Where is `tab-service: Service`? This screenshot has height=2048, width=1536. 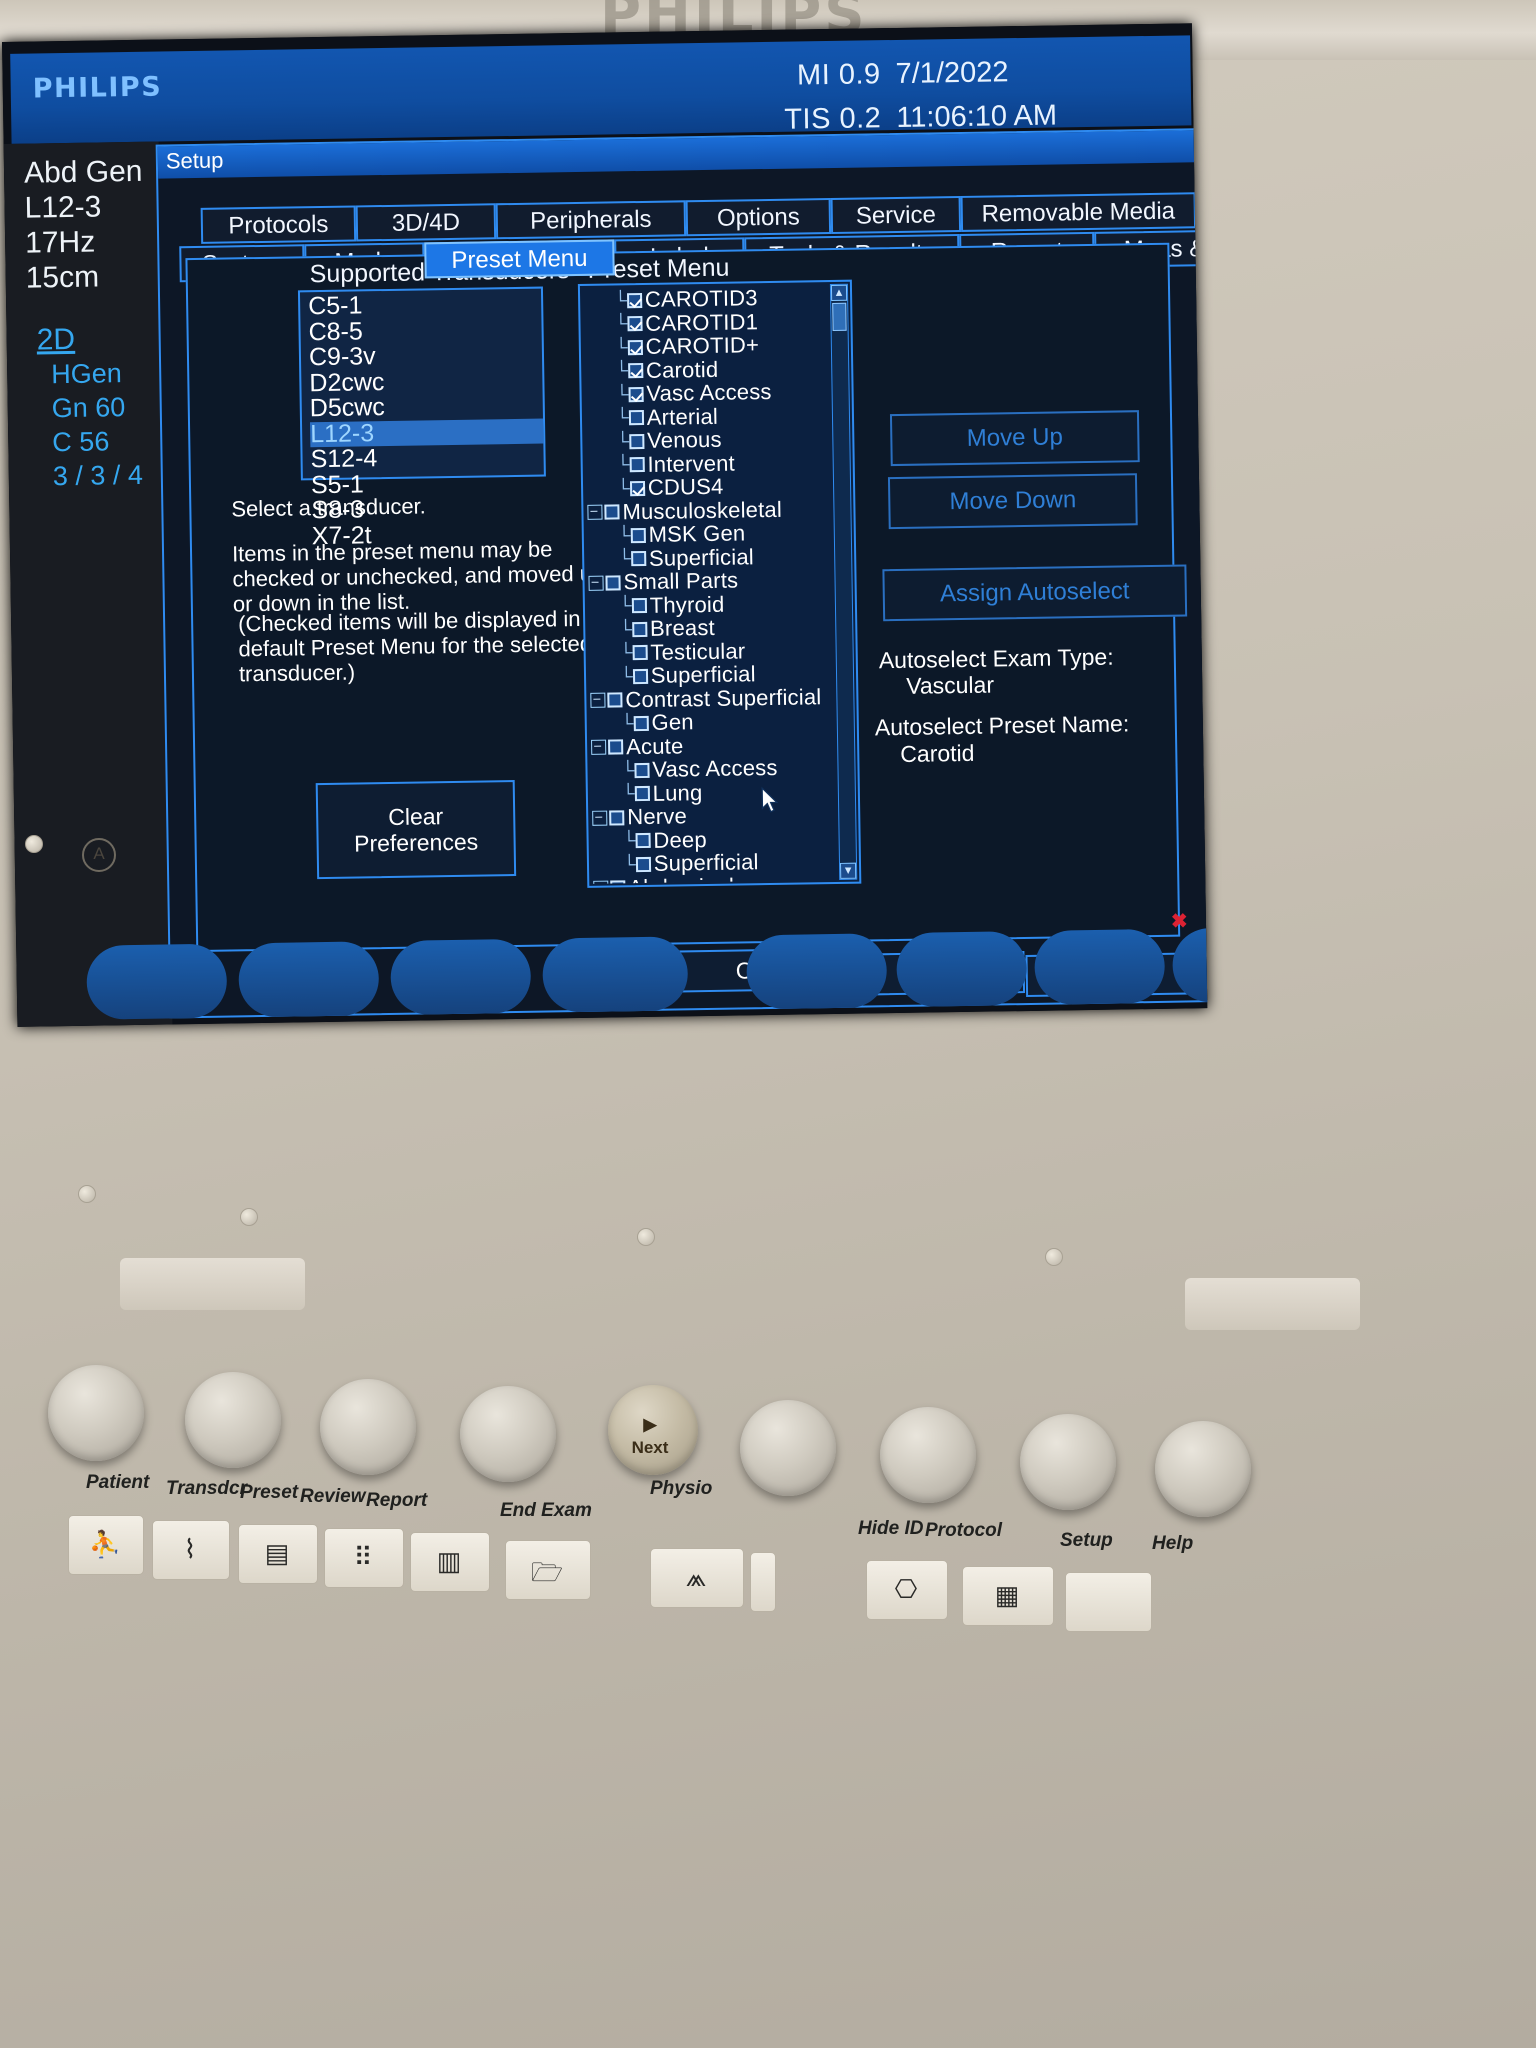
tab-service: Service is located at coordinates (896, 215).